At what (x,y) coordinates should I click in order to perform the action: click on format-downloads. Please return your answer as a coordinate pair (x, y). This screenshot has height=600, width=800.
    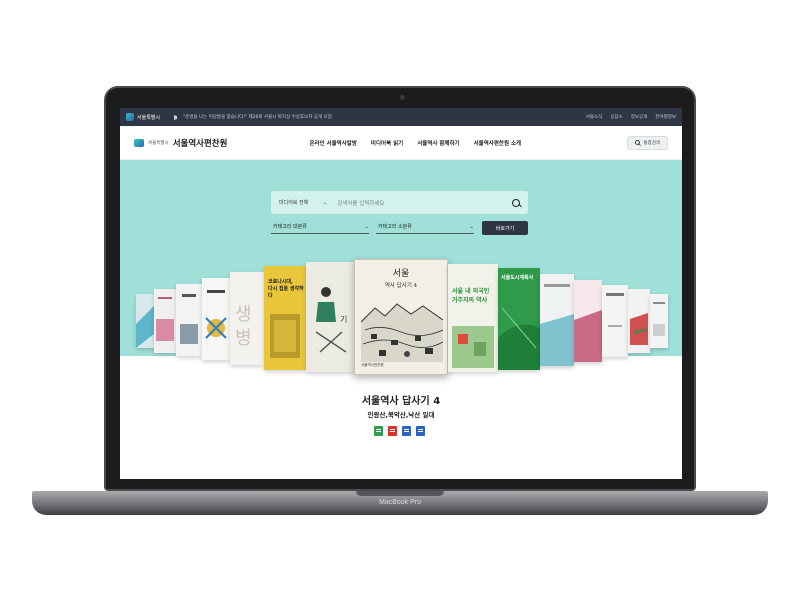
    Looking at the image, I should click on (399, 431).